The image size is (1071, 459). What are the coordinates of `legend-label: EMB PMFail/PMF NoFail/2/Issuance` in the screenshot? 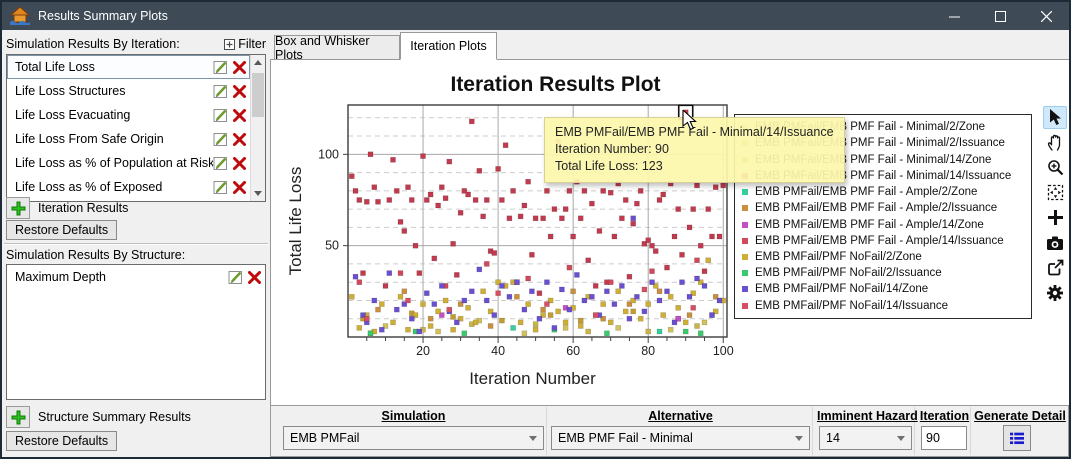 It's located at (848, 273).